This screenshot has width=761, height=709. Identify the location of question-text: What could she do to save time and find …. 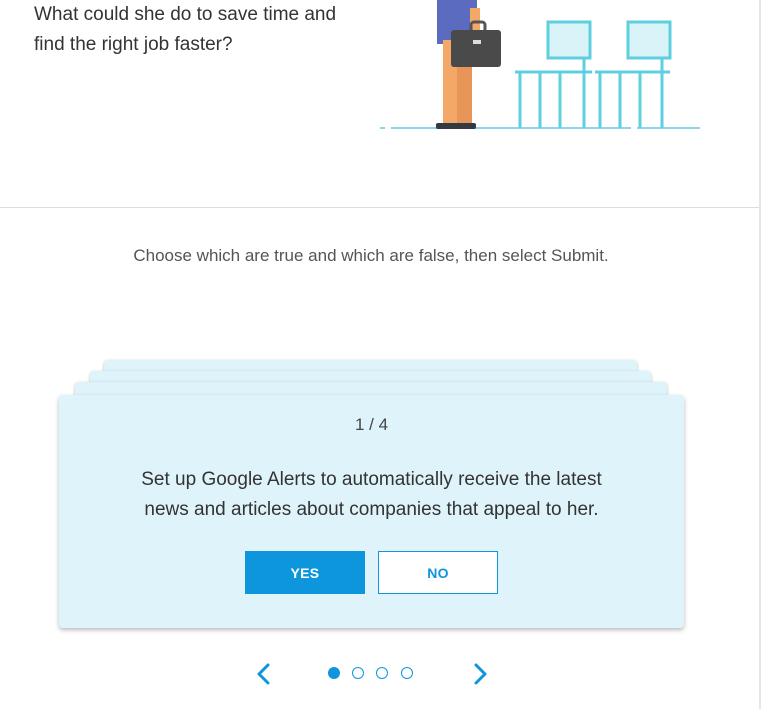
(204, 30).